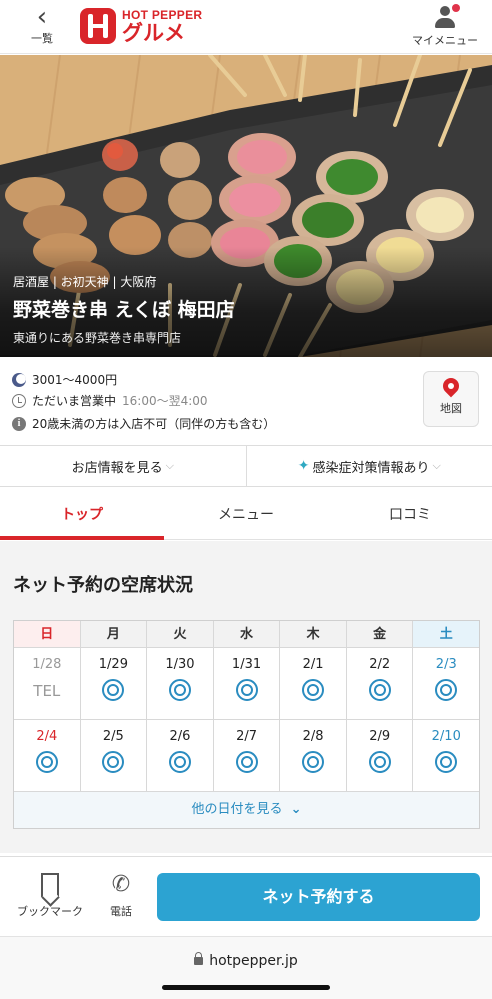  Describe the element at coordinates (237, 809) in the screenshot. I see `more-dates-label: 他の日付を見る` at that location.